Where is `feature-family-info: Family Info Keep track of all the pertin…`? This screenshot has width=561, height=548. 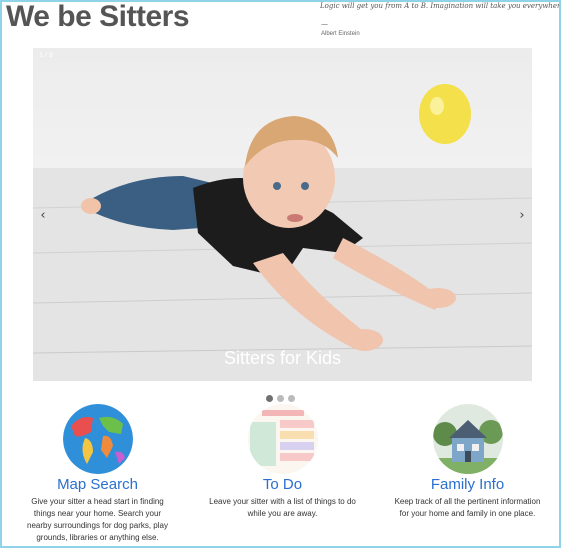 feature-family-info: Family Info Keep track of all the pertin… is located at coordinates (467, 462).